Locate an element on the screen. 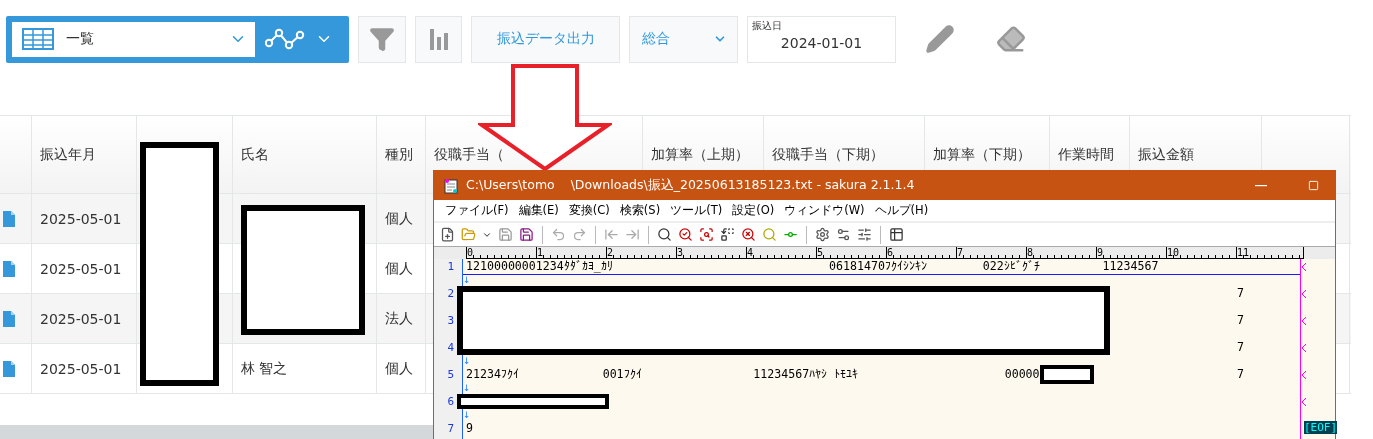 The image size is (1373, 439). chart-button is located at coordinates (438, 39).